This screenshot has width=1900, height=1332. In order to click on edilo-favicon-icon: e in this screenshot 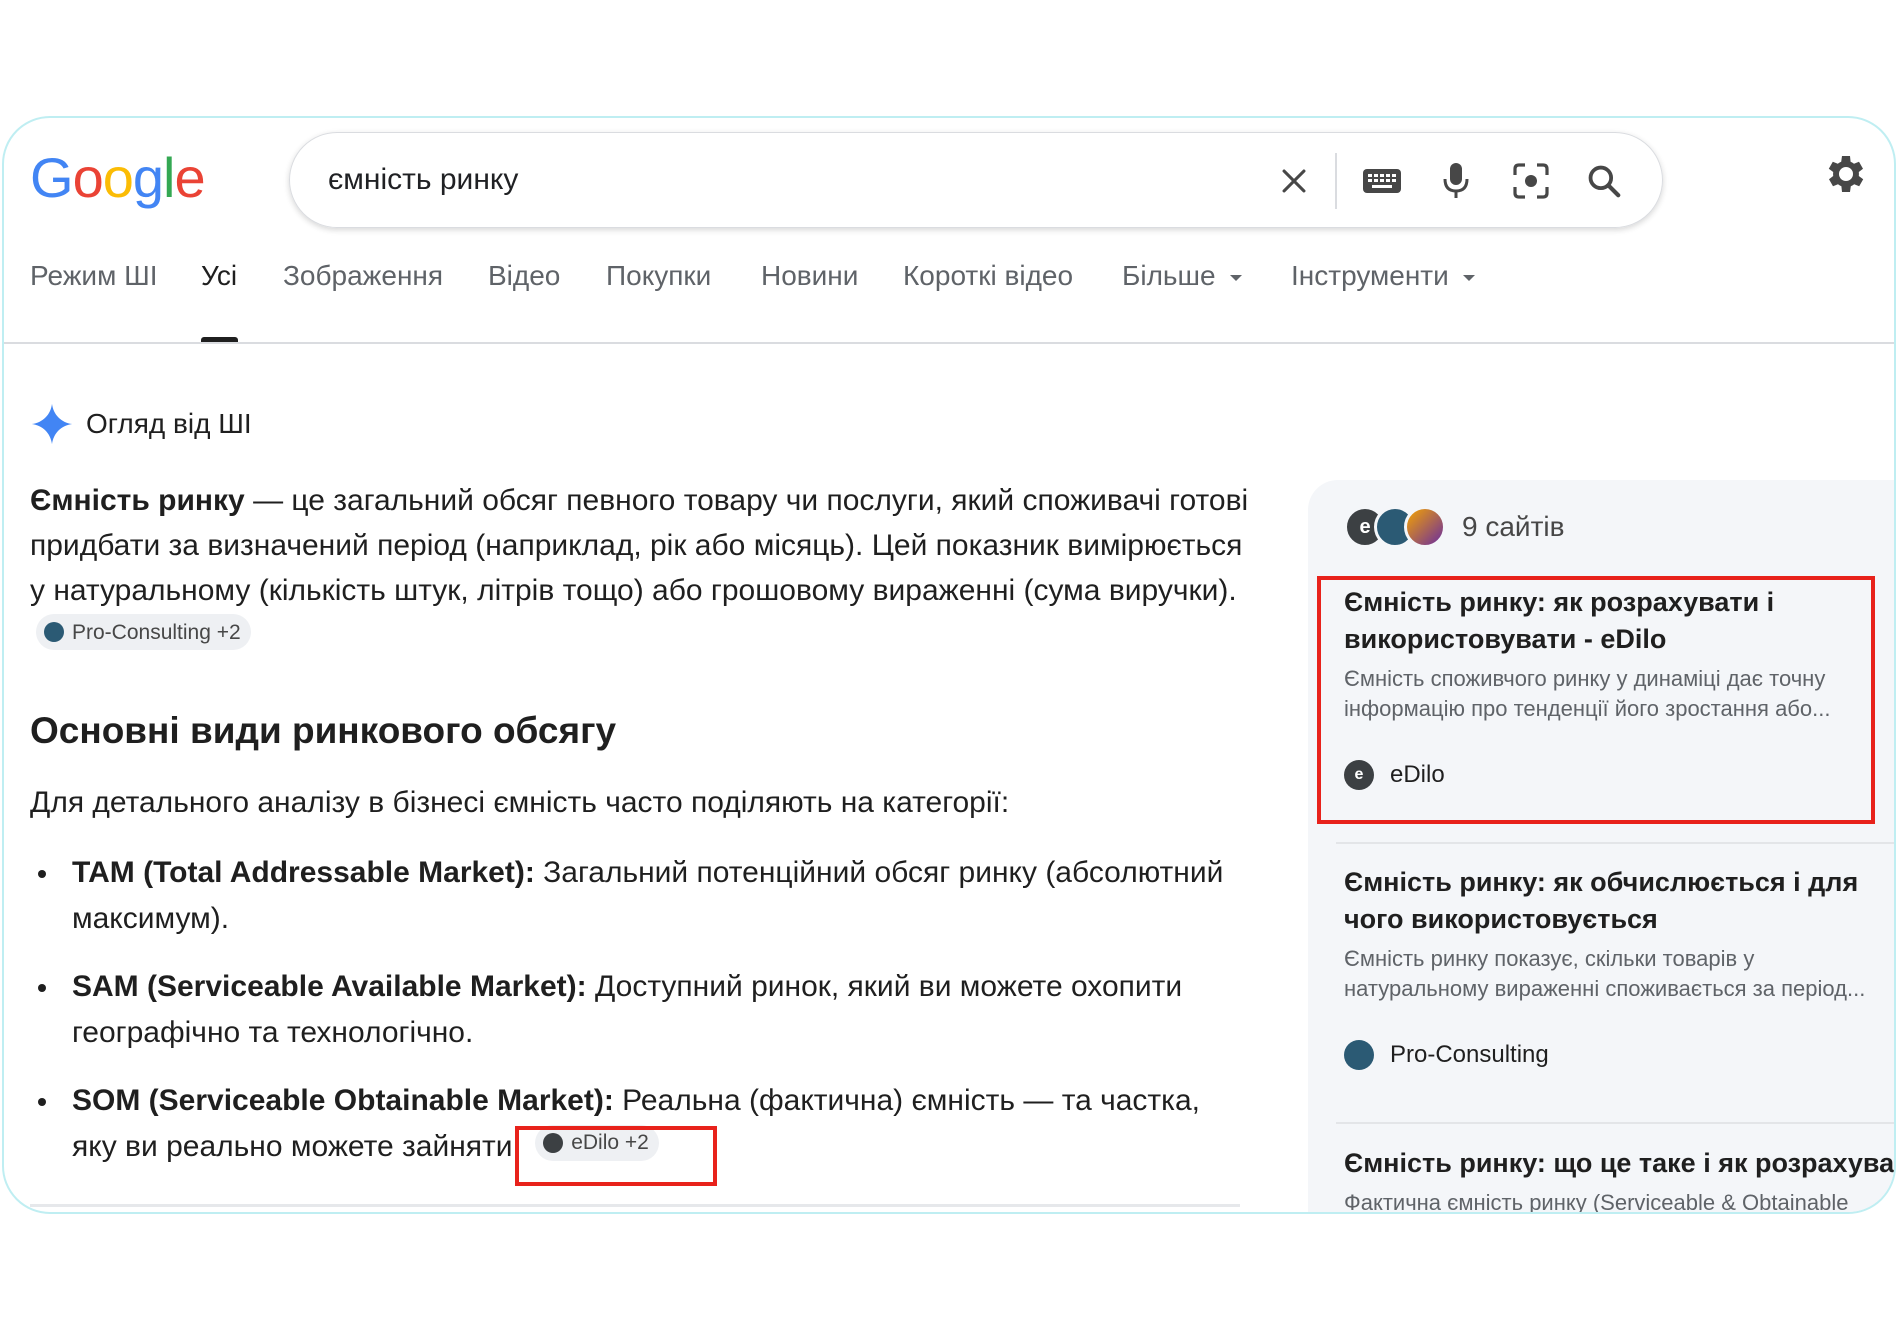, I will do `click(1359, 775)`.